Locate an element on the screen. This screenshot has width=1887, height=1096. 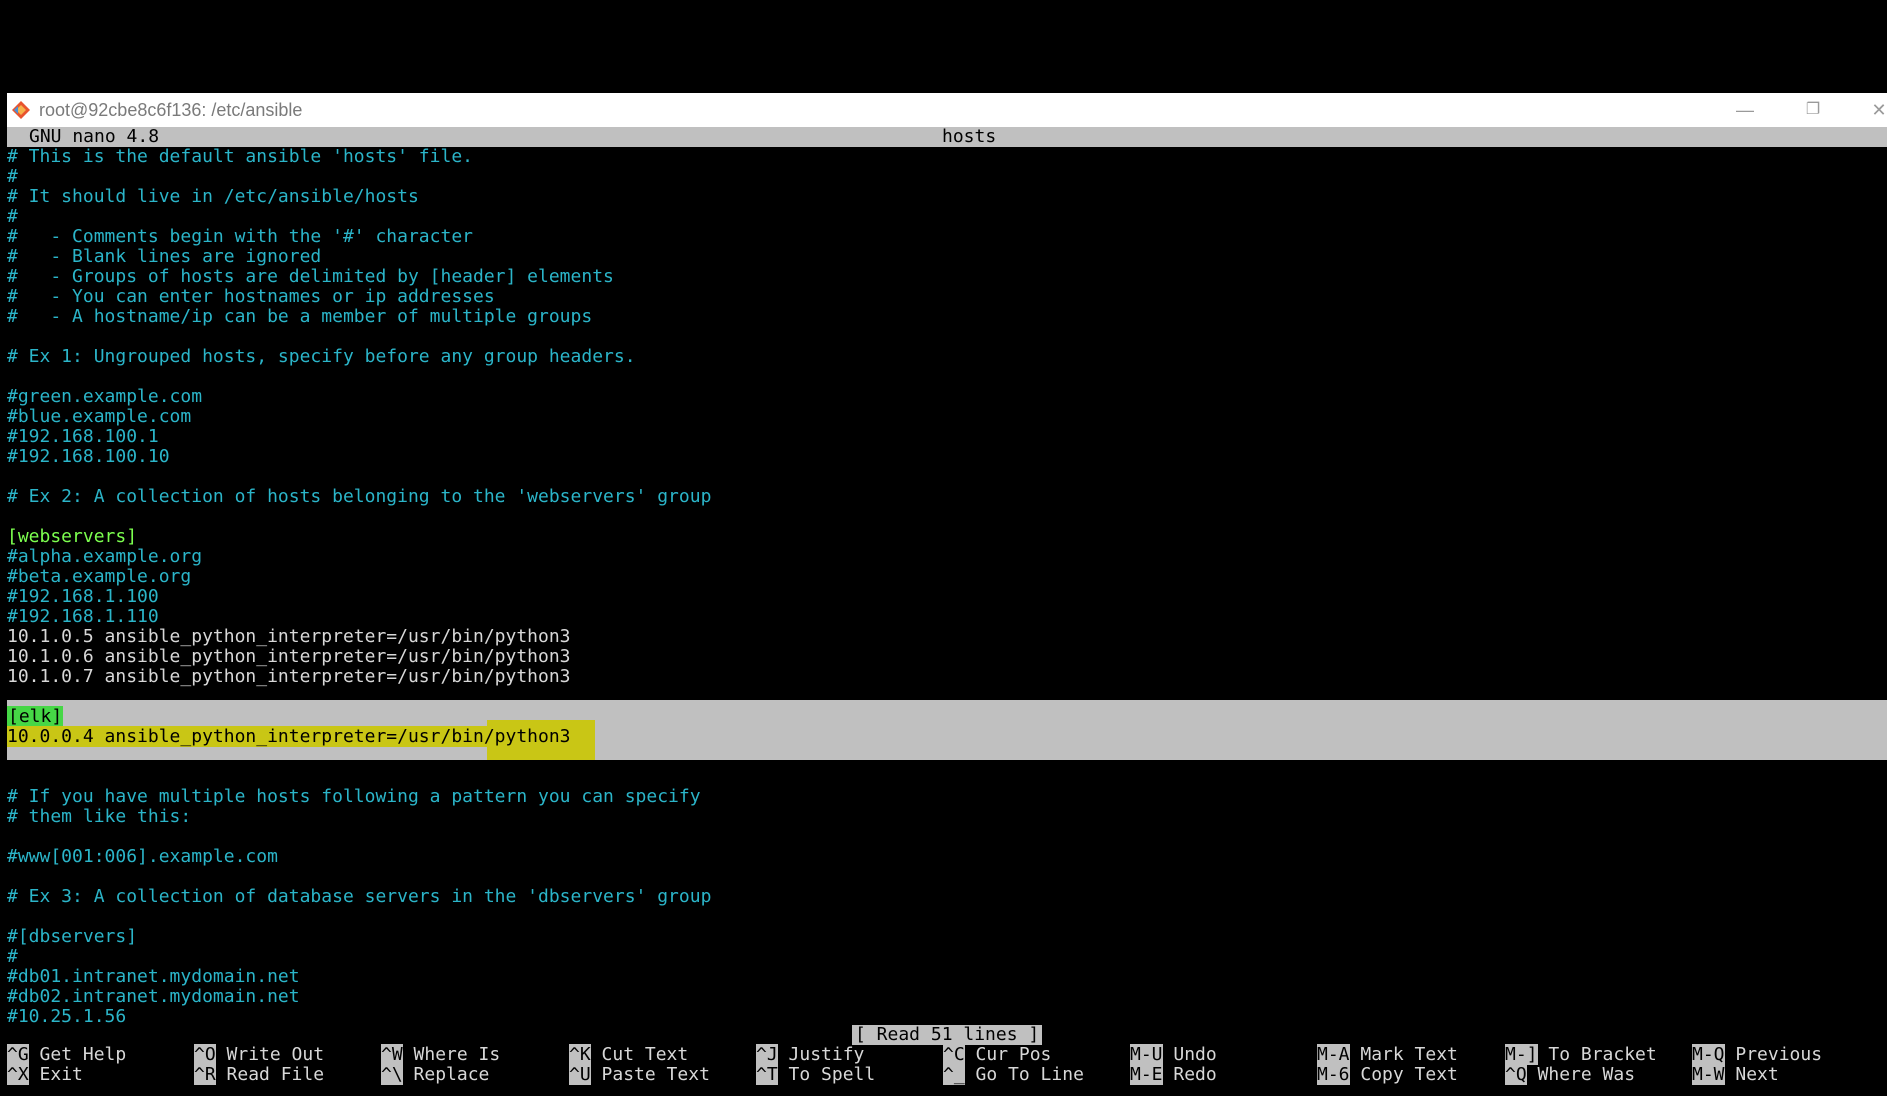
shortcut-key: M-6 is located at coordinates (1333, 1074).